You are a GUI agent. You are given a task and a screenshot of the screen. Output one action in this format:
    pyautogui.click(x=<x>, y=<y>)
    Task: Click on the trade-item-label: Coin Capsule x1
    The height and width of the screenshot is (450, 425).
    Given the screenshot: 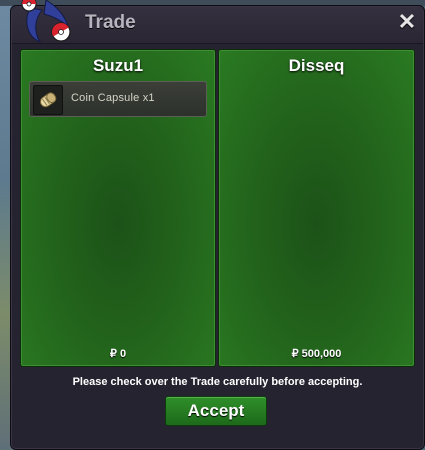 What is the action you would take?
    pyautogui.click(x=113, y=98)
    